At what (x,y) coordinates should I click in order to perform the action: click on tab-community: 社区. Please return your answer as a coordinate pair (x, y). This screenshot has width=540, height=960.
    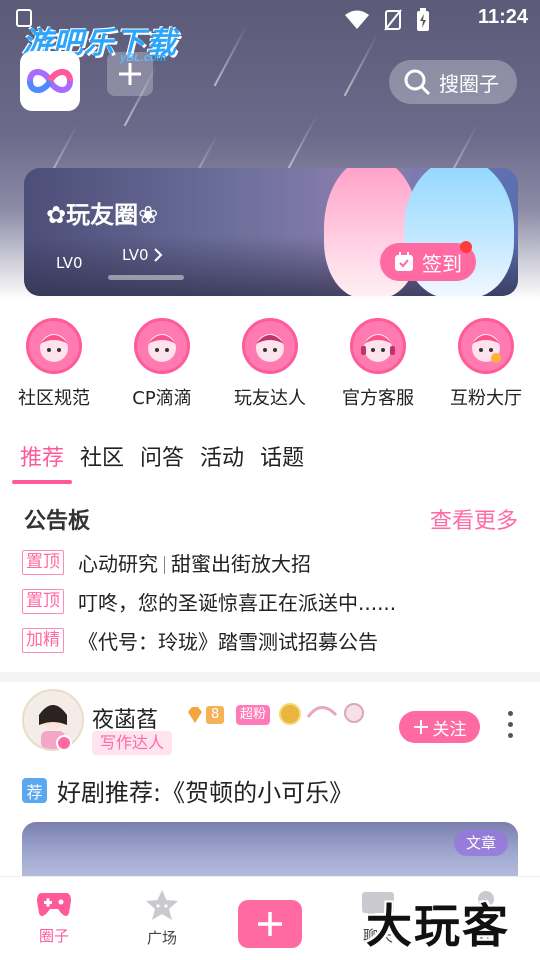
    Looking at the image, I should click on (102, 462).